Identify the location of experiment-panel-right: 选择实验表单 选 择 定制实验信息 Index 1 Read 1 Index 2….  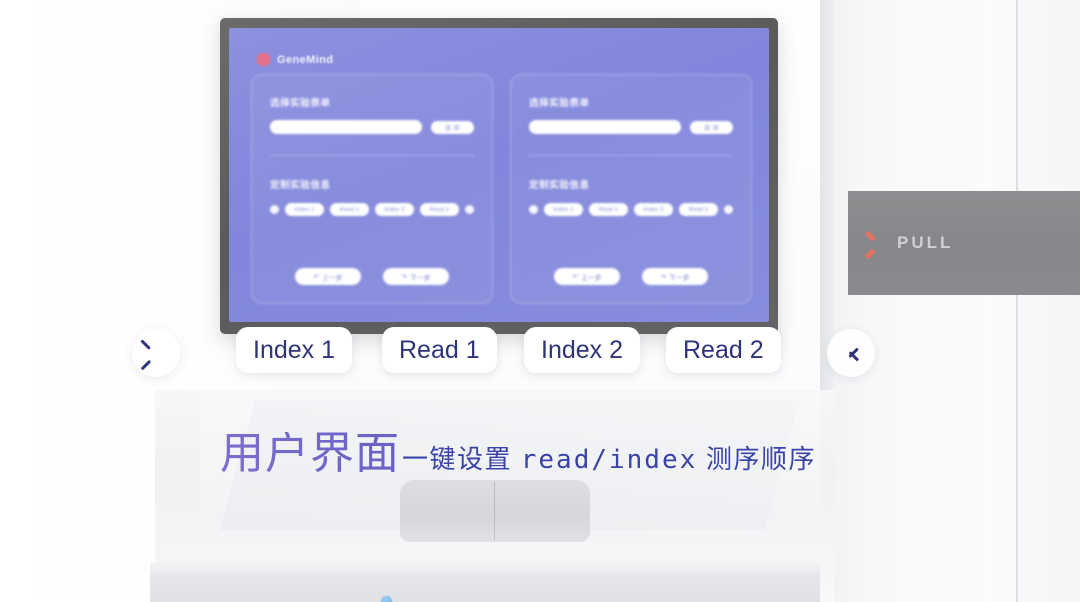
(631, 189).